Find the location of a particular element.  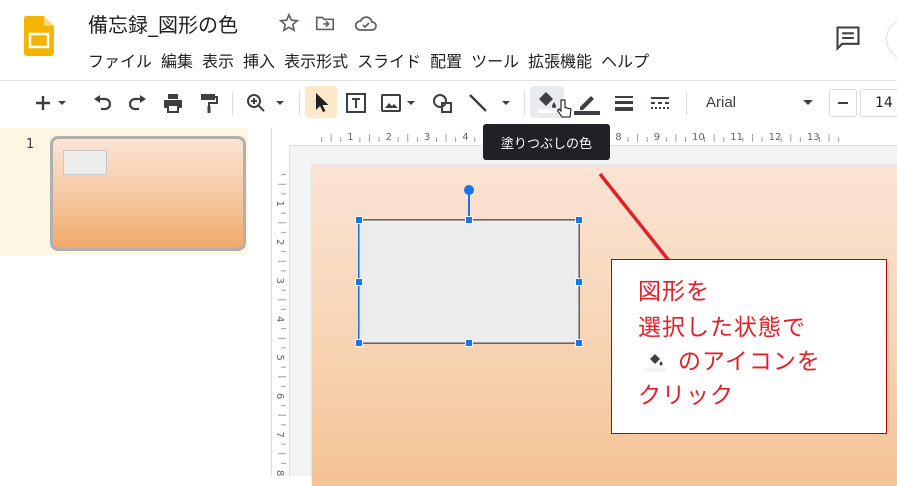

resize-handle-e is located at coordinates (579, 282).